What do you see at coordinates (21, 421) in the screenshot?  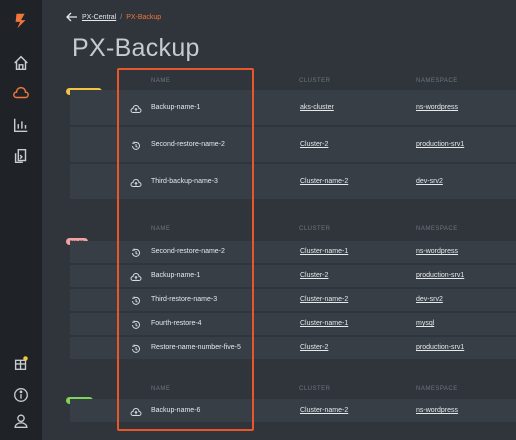 I see `user-icon` at bounding box center [21, 421].